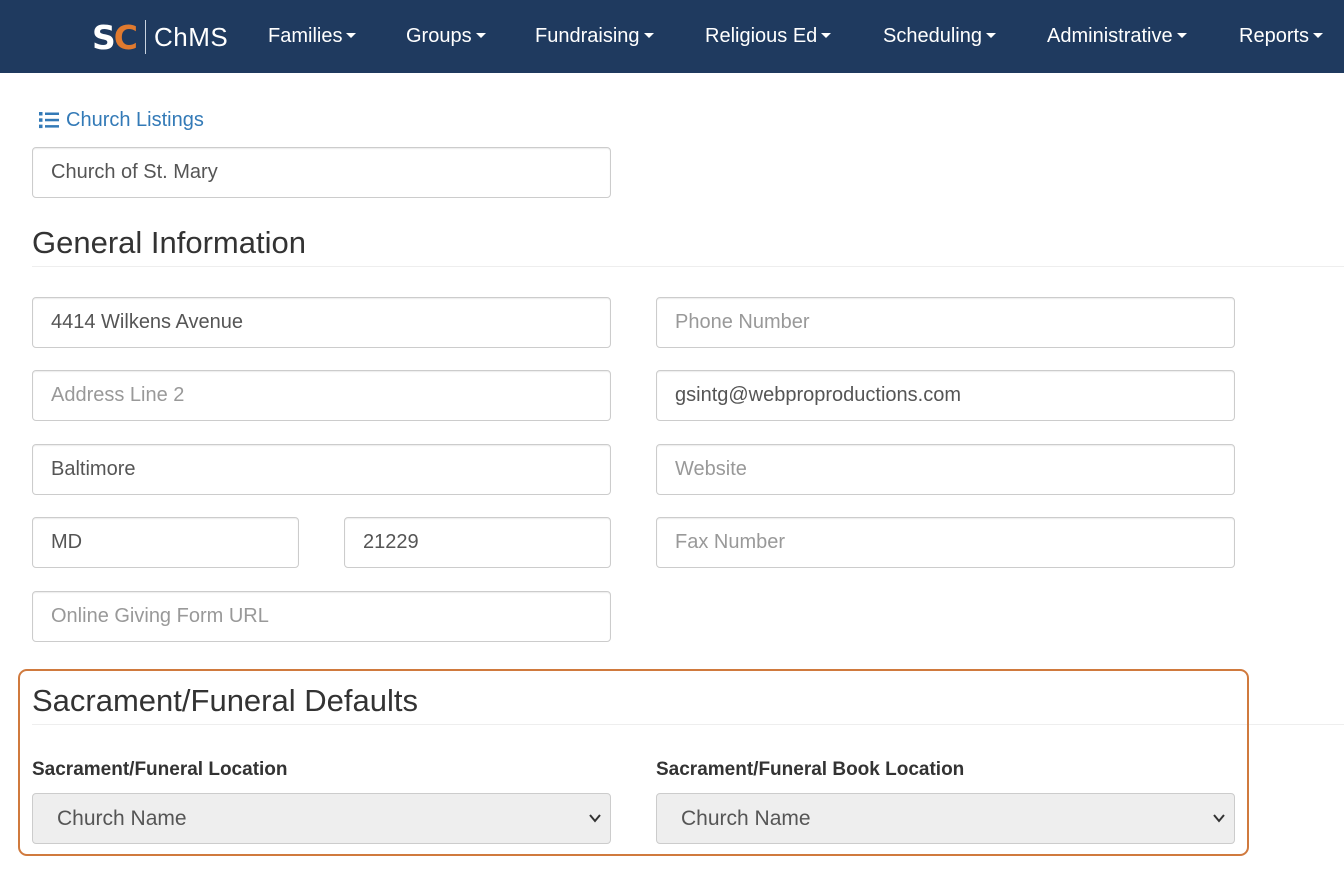 The width and height of the screenshot is (1344, 870). I want to click on general-information-heading: General Information, so click(169, 242).